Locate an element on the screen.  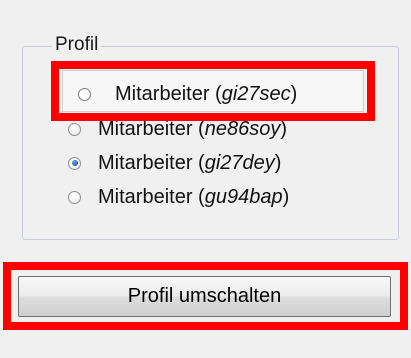
profile-group-legend: Profil is located at coordinates (77, 45).